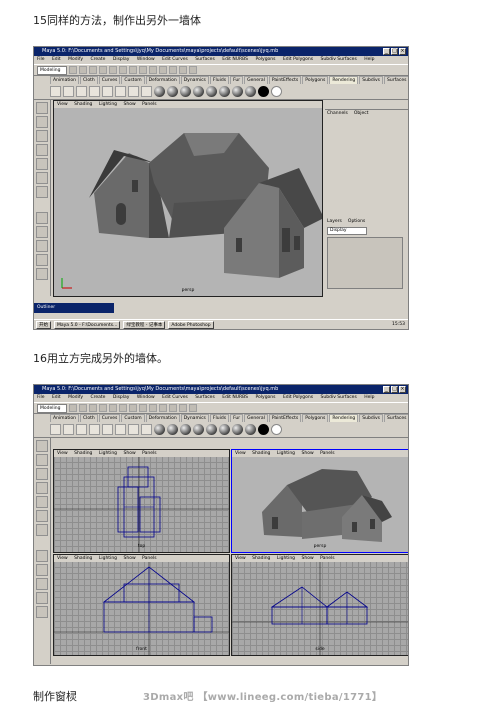  Describe the element at coordinates (146, 91) in the screenshot. I see `render-view-icon` at that location.